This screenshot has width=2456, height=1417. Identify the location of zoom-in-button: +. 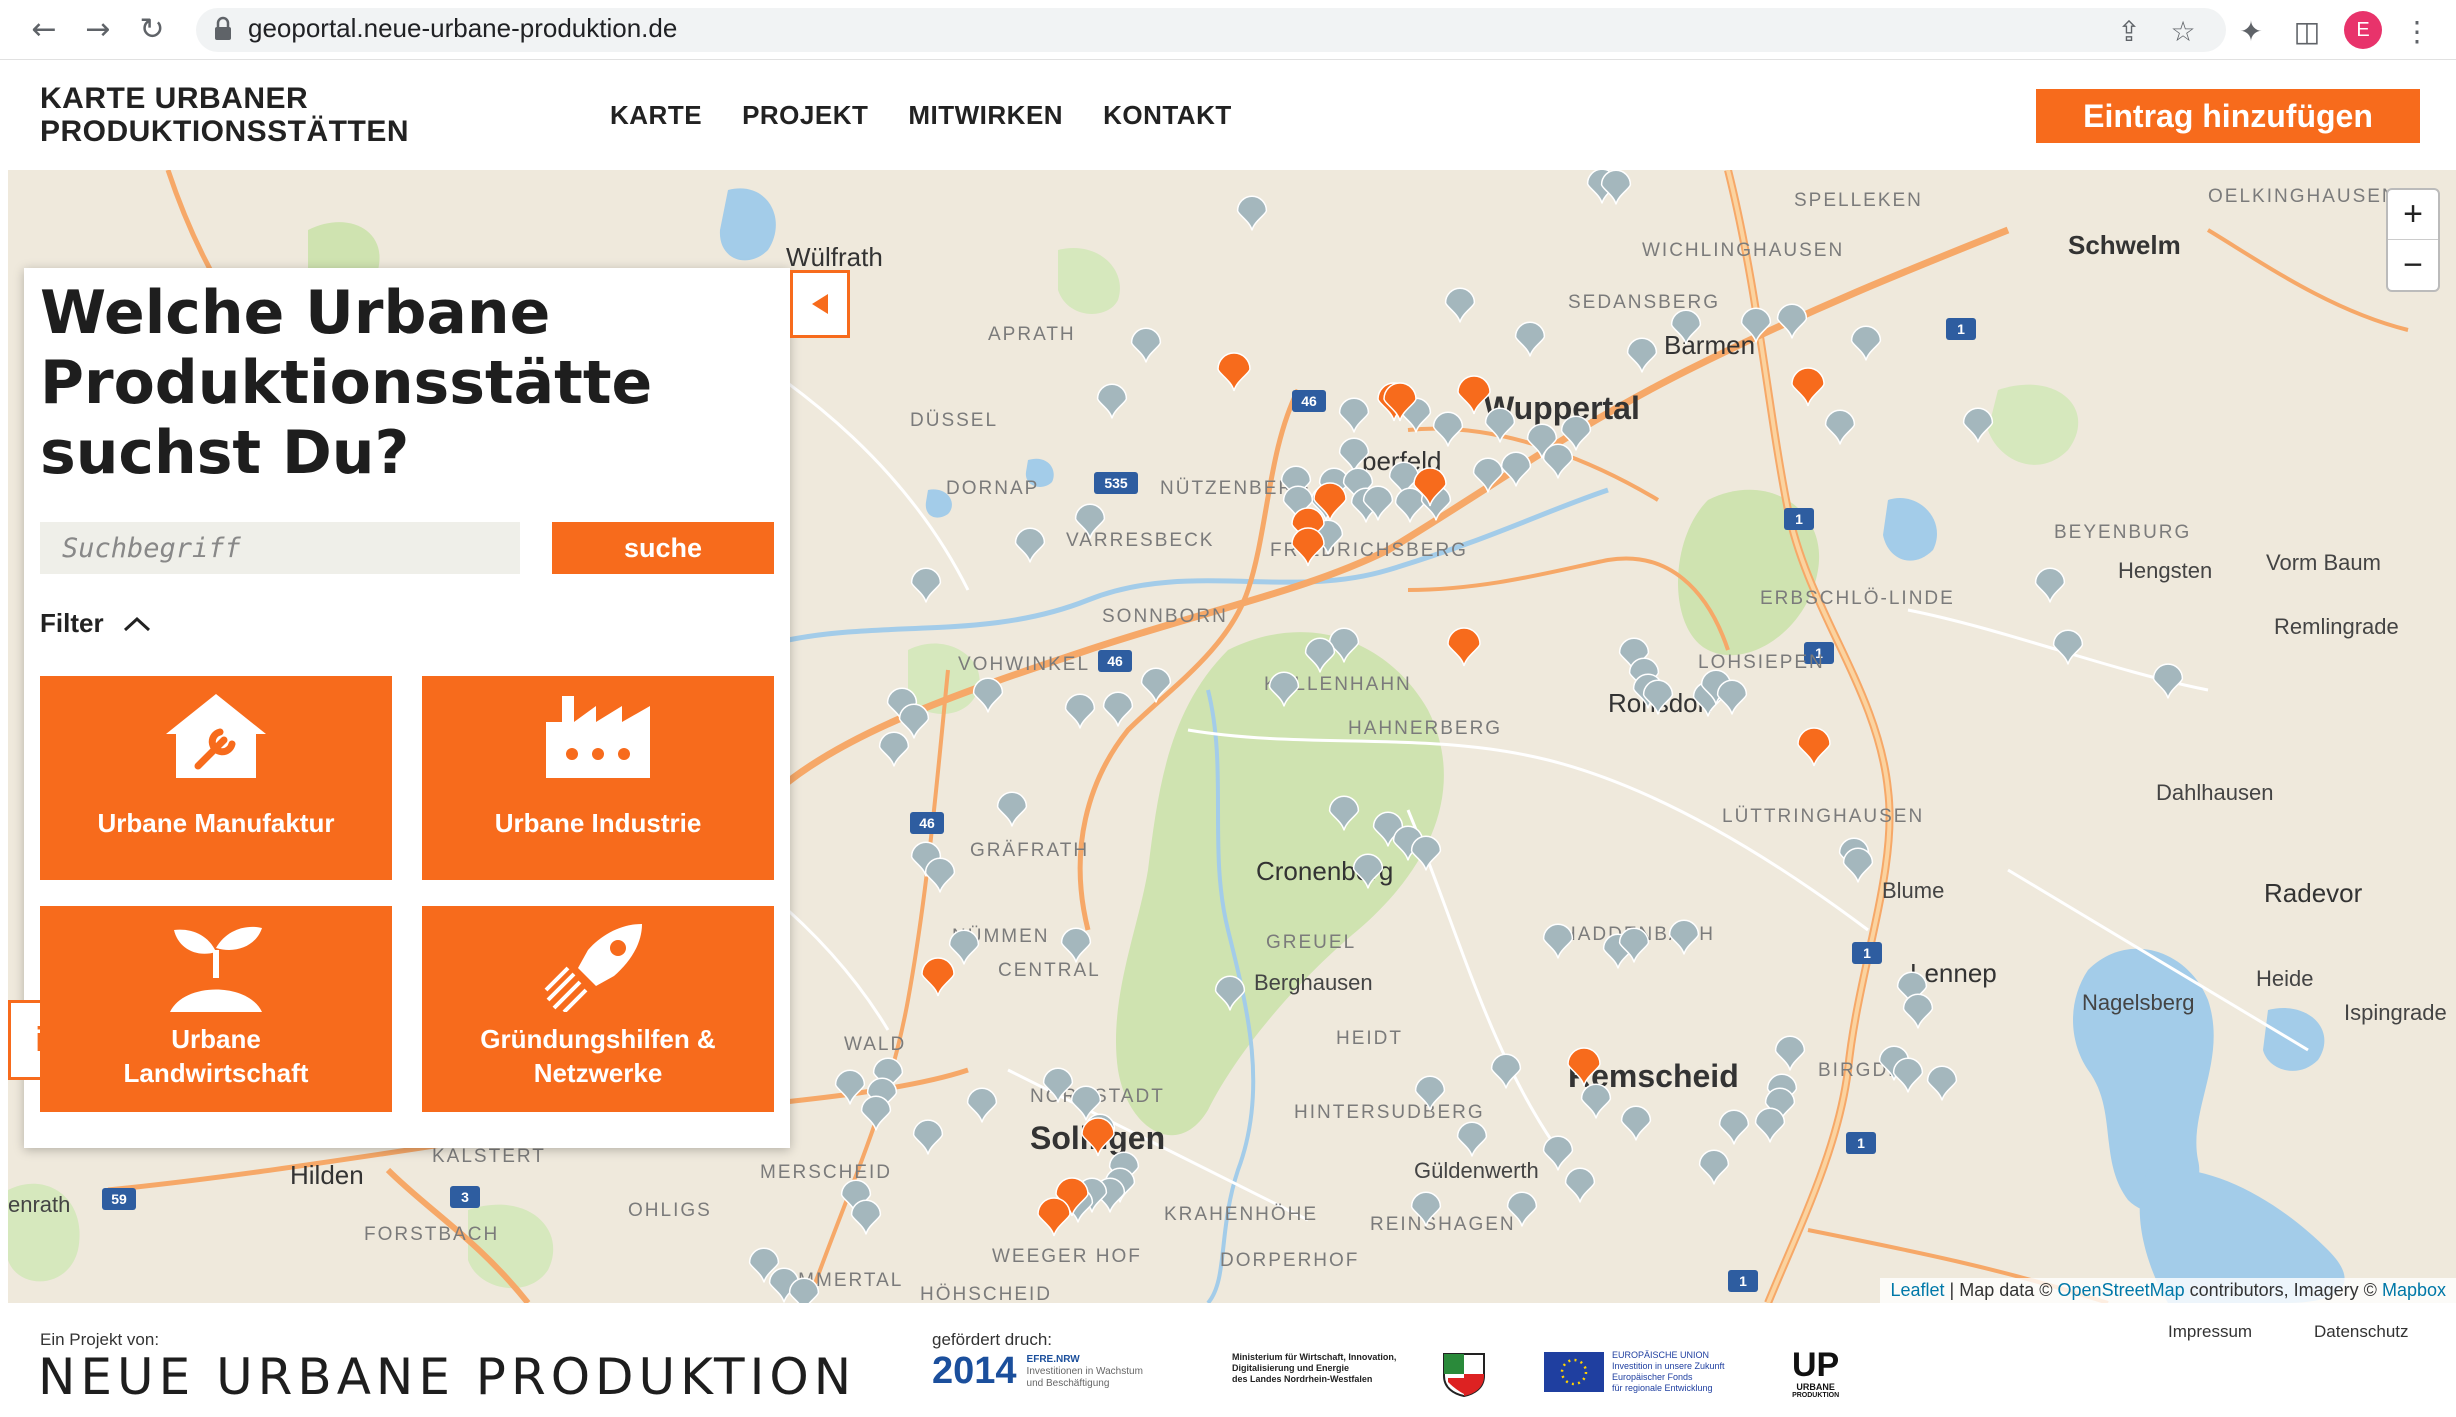
(2413, 215).